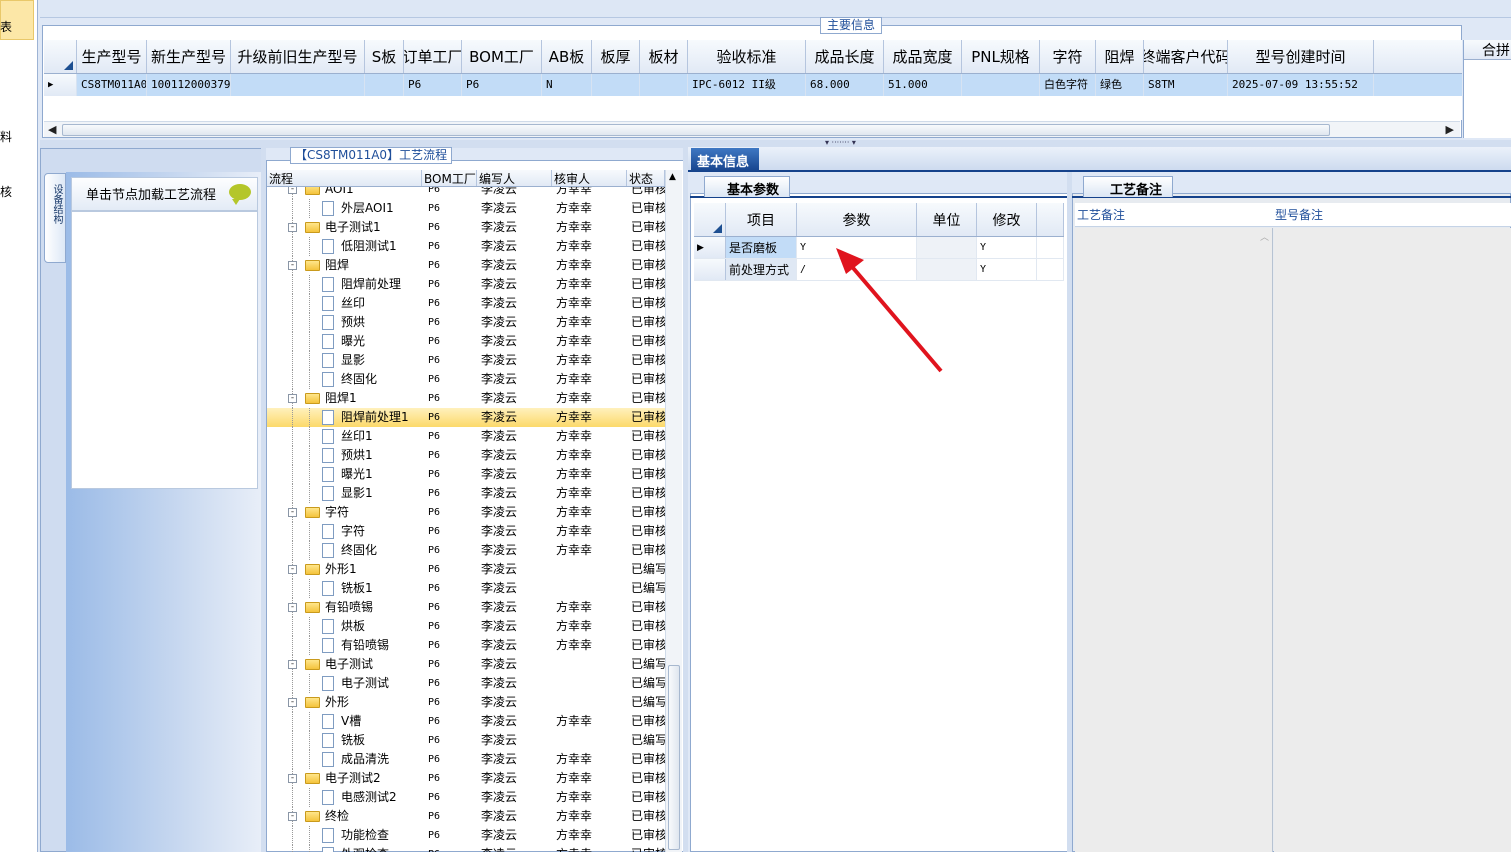 The width and height of the screenshot is (1511, 852). What do you see at coordinates (344, 645) in the screenshot?
I see `tree-node: 有铅喷锡` at bounding box center [344, 645].